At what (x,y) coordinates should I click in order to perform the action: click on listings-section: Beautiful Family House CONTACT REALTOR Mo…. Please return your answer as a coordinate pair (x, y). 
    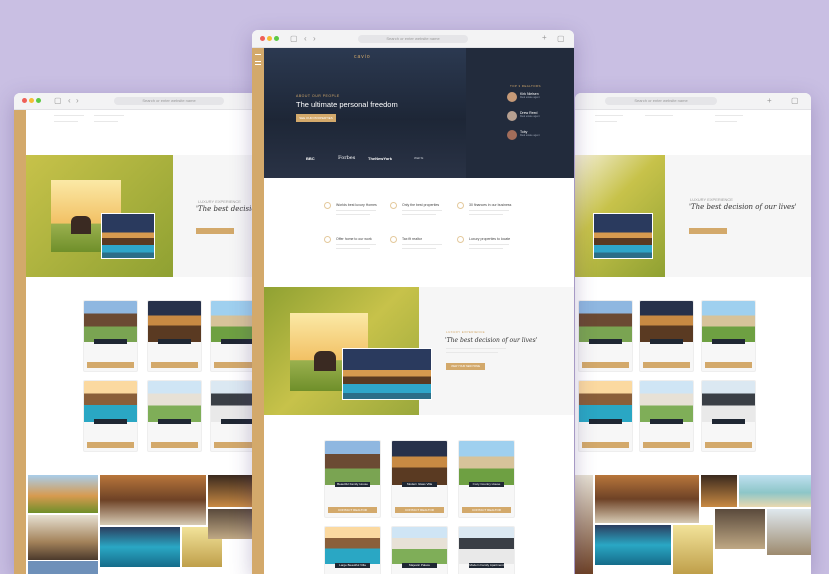
    Looking at the image, I should click on (419, 494).